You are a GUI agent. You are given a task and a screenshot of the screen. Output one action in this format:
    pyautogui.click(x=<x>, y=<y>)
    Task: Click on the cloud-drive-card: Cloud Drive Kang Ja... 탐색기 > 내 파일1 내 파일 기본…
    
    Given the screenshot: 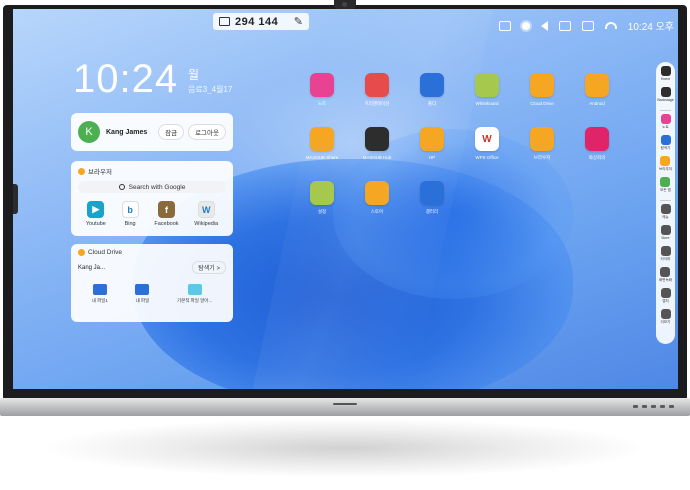 What is the action you would take?
    pyautogui.click(x=152, y=283)
    